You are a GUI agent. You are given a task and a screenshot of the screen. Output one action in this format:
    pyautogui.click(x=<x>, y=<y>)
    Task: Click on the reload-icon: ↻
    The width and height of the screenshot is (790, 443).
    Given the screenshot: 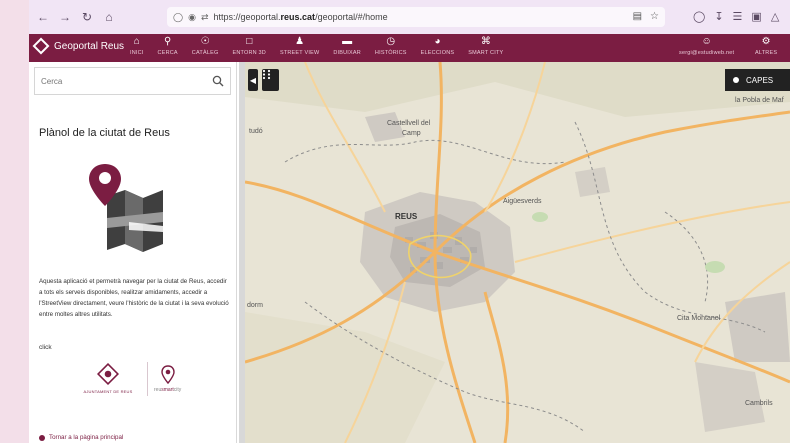 What is the action you would take?
    pyautogui.click(x=87, y=17)
    